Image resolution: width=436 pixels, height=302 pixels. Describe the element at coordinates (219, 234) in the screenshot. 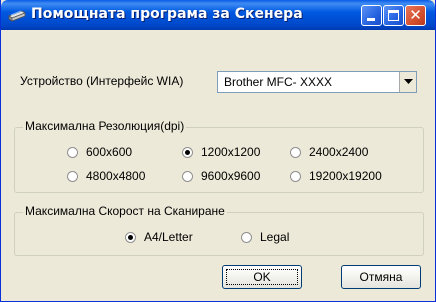

I see `speed-group` at that location.